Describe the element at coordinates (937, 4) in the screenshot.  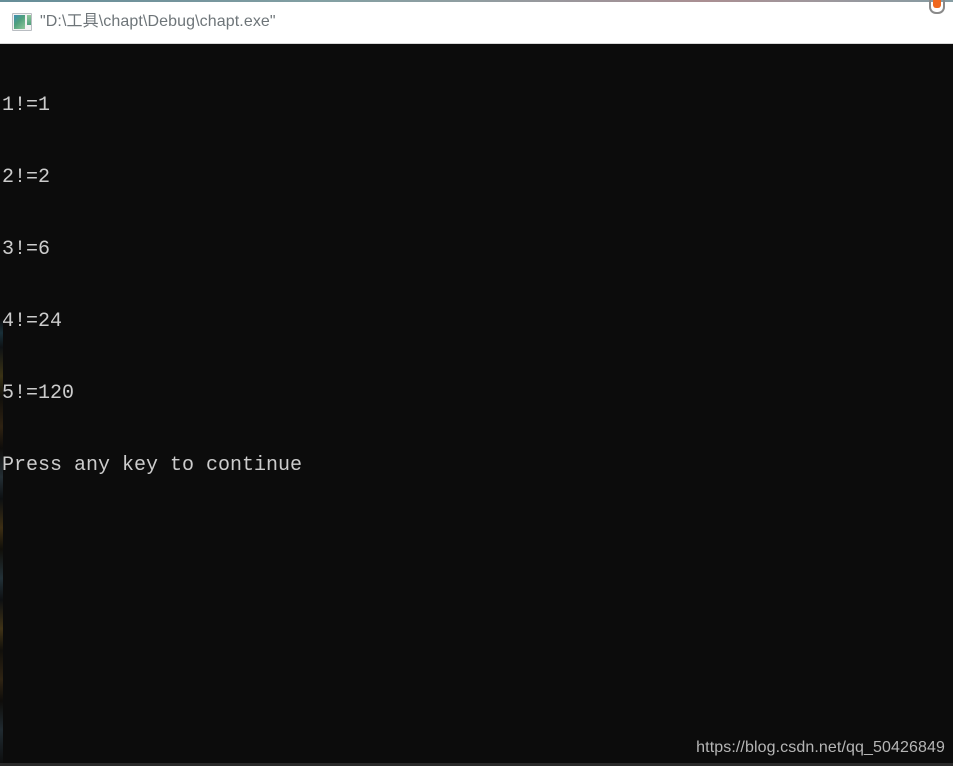
I see `orange-u-glyph-fill` at that location.